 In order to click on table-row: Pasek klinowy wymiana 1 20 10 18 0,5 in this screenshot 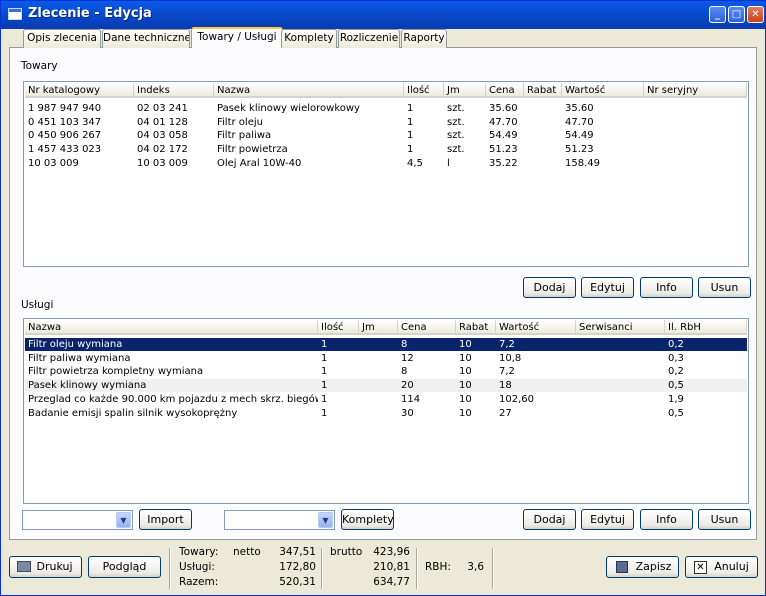, I will do `click(386, 386)`.